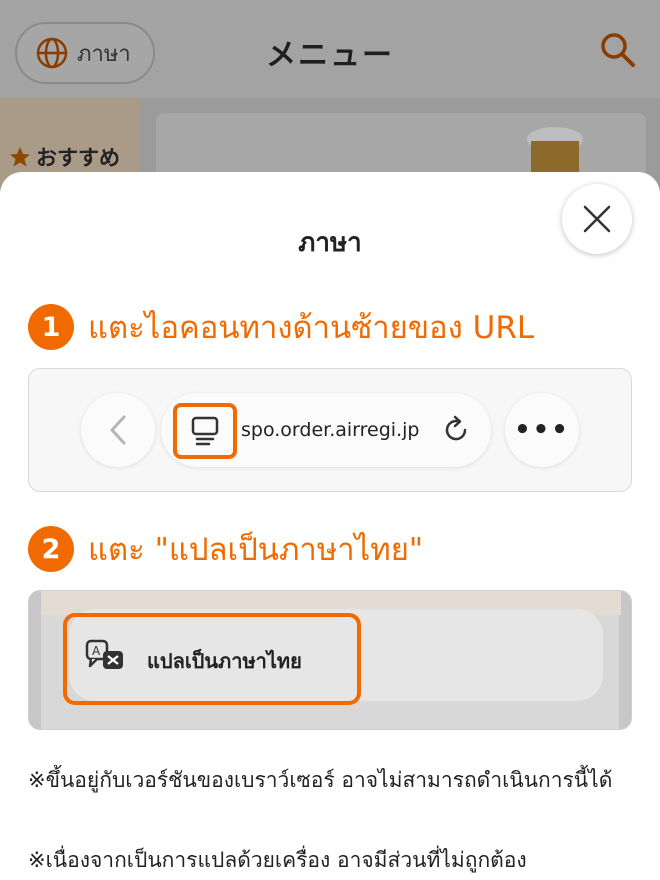  What do you see at coordinates (330, 55) in the screenshot?
I see `page-title: メニュー` at bounding box center [330, 55].